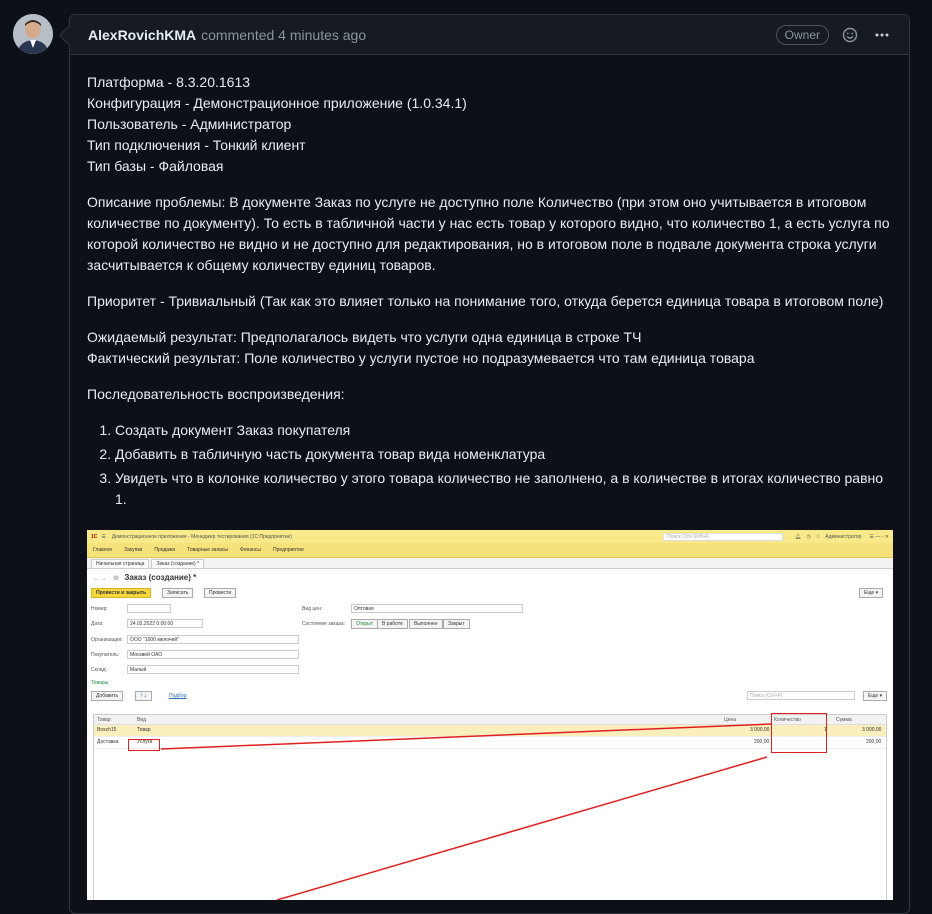 The height and width of the screenshot is (914, 932). Describe the element at coordinates (802, 34) in the screenshot. I see `owner-badge: Owner` at that location.